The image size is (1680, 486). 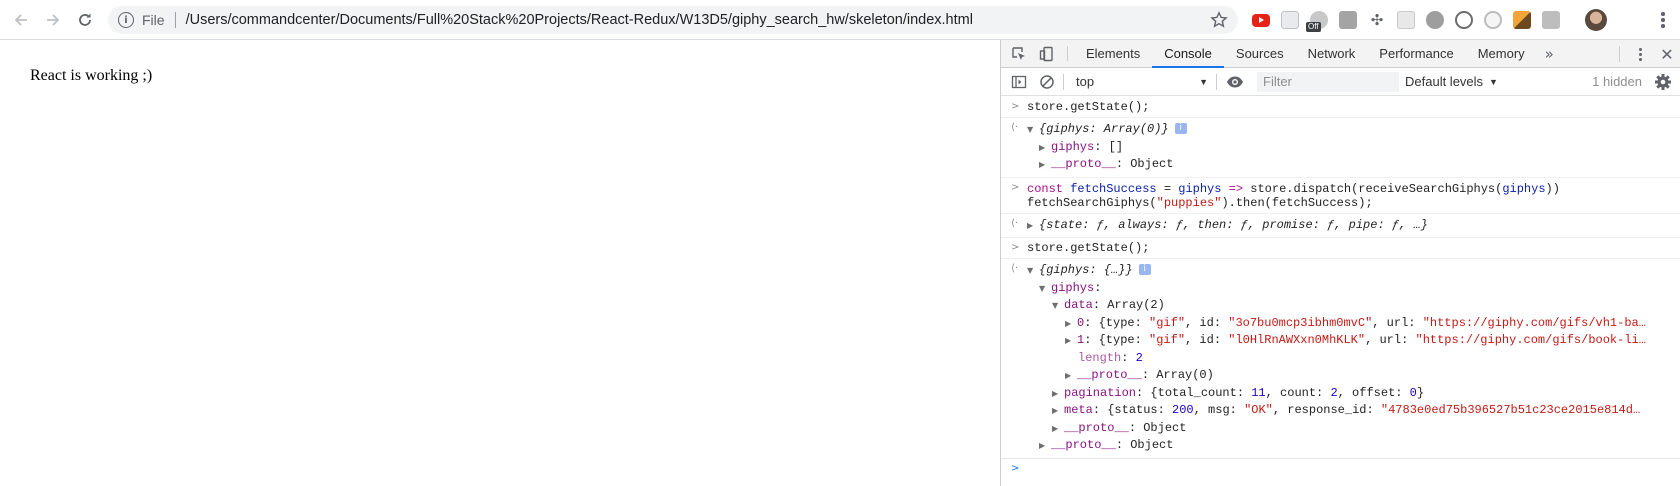 I want to click on sidebar-toggle-icon, so click(x=1019, y=82).